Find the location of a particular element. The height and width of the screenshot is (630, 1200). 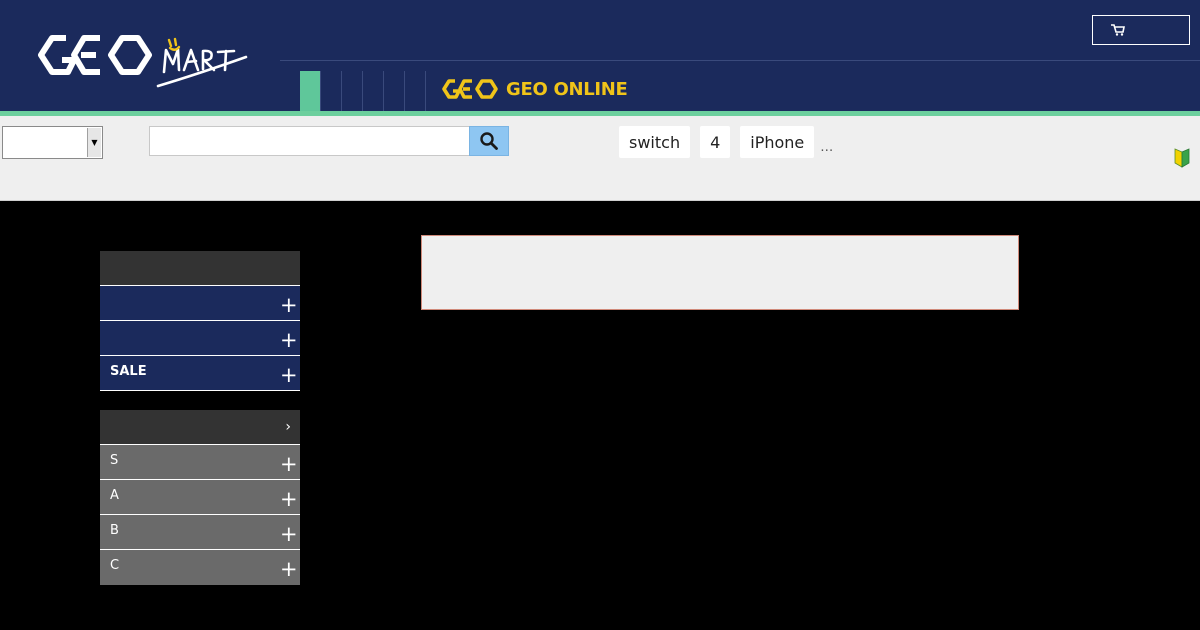

geo-online-link: GEO ONLINE is located at coordinates (535, 89).